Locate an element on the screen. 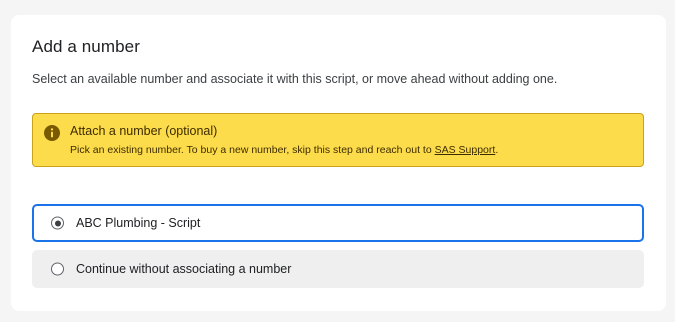 The image size is (675, 322). sas-support-link: SAS Support is located at coordinates (465, 150).